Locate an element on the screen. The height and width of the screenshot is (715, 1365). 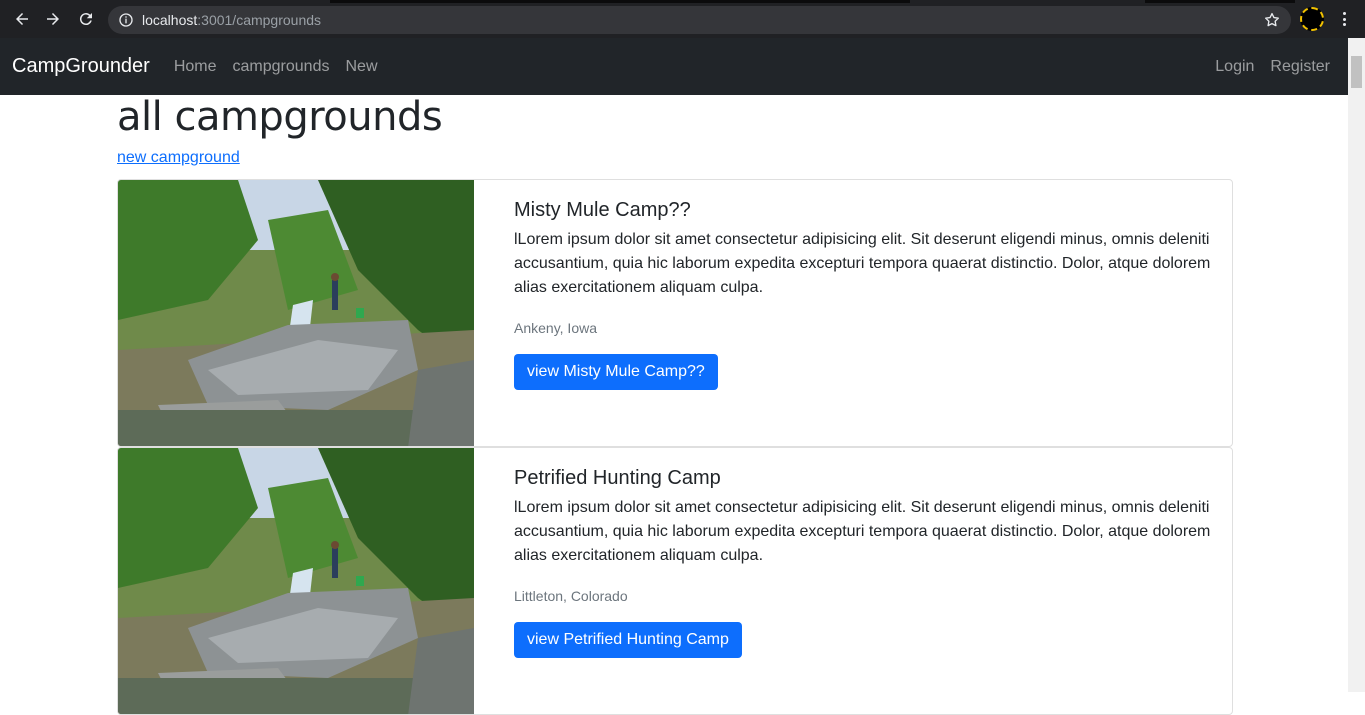
campground-location: Ankeny, Iowa is located at coordinates (556, 328).